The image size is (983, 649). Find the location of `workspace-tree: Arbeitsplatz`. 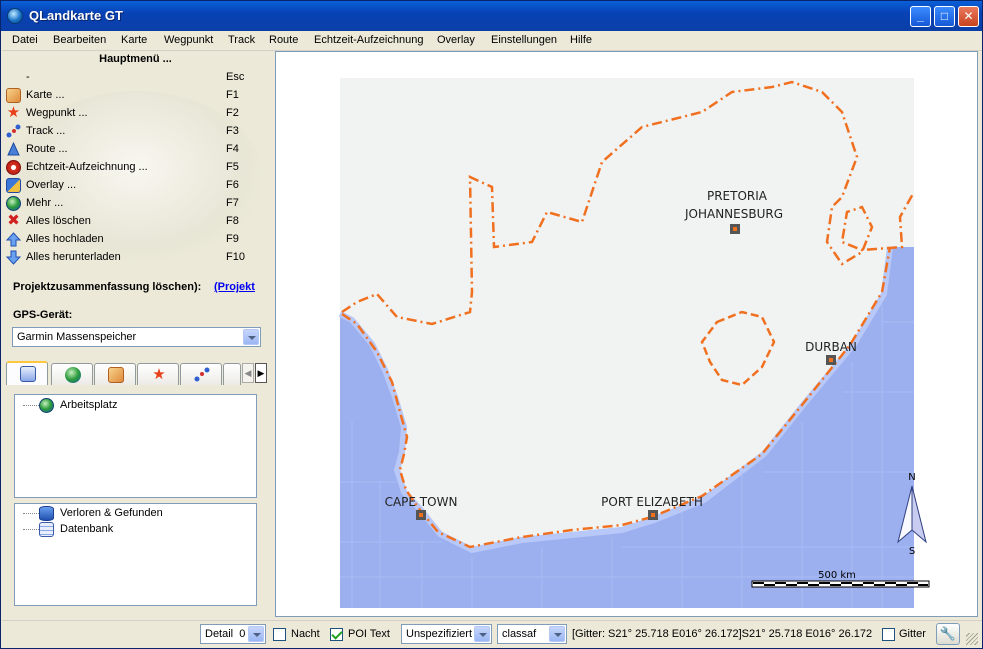

workspace-tree: Arbeitsplatz is located at coordinates (135, 446).